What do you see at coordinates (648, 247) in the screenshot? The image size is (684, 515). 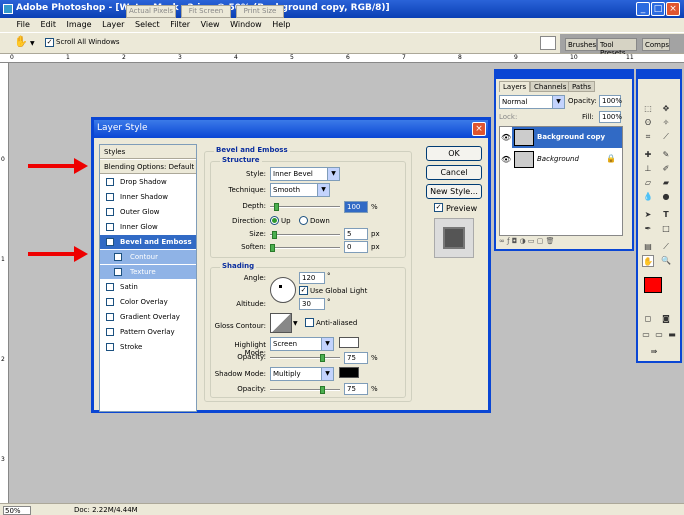 I see `notes-tool-icon: ▤` at bounding box center [648, 247].